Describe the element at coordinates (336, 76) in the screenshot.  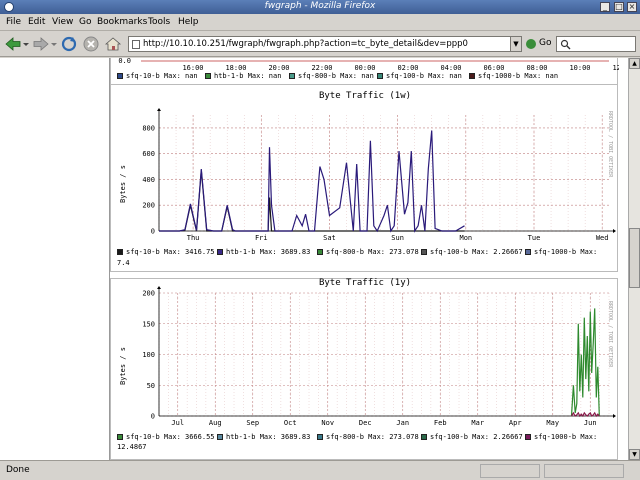
I see `legend-label: sfq-800-b Max: nan` at that location.